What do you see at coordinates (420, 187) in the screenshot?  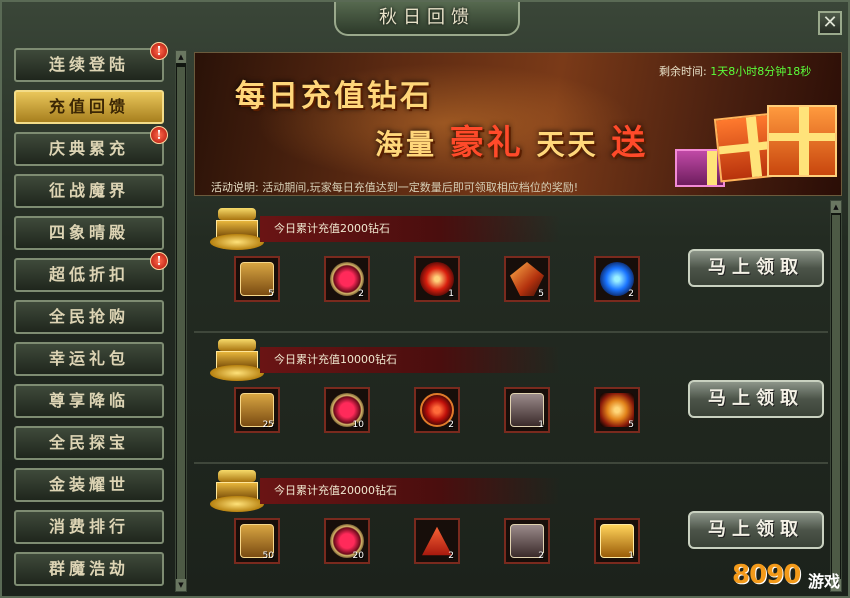 I see `event-description-text: 活动期间,玩家每日充值达到一定数量后即可领取相应档位的奖励!` at bounding box center [420, 187].